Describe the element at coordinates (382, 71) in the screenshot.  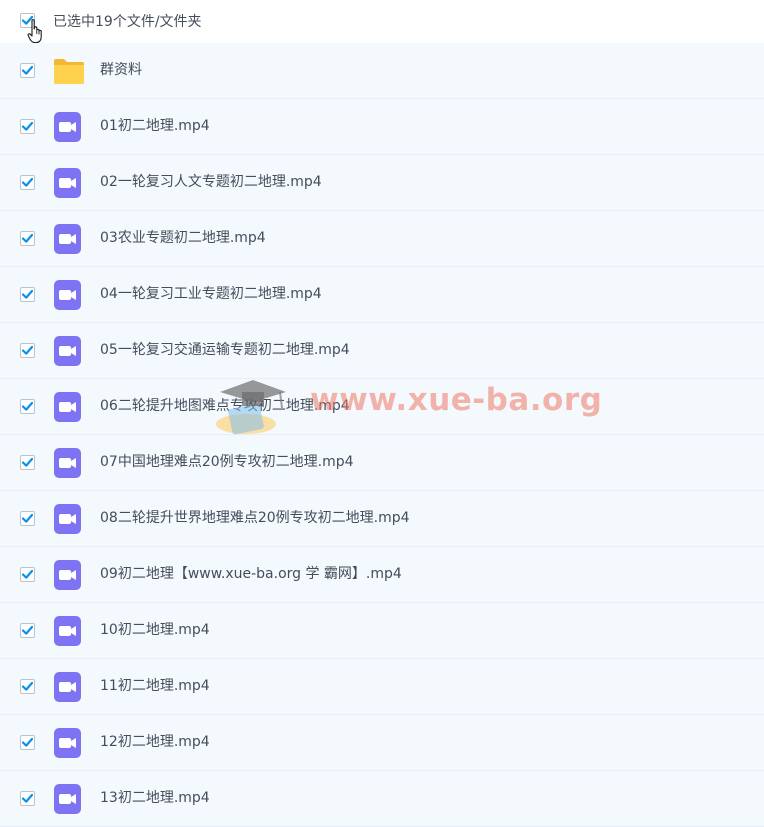
I see `file-row: 群资料` at that location.